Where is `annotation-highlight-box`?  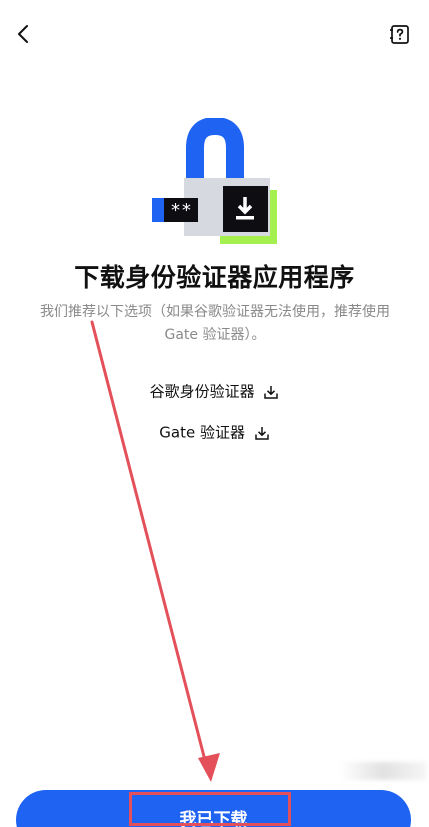 annotation-highlight-box is located at coordinates (210, 809).